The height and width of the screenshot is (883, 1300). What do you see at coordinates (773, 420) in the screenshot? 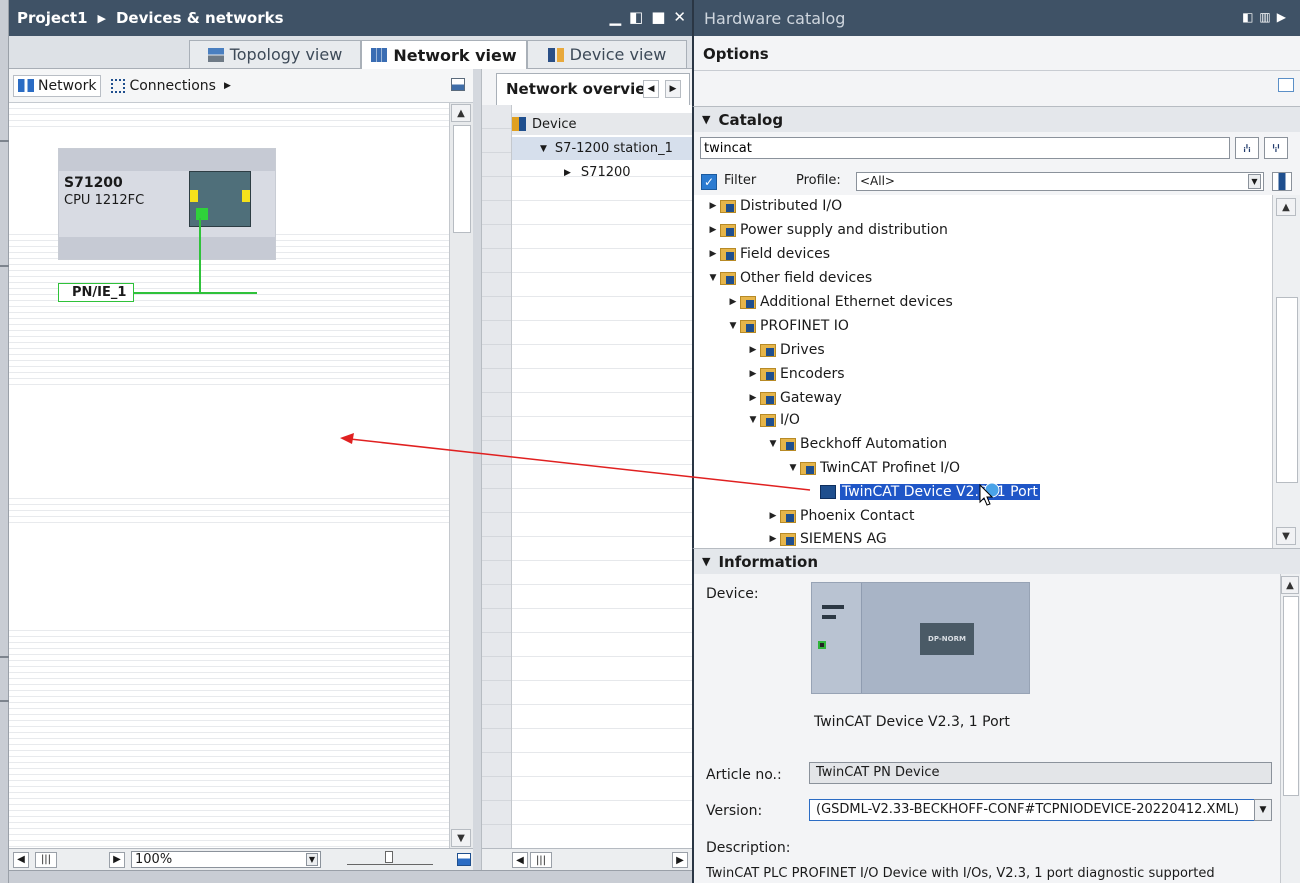
I see `tree-item-io: ▼ I/O` at bounding box center [773, 420].